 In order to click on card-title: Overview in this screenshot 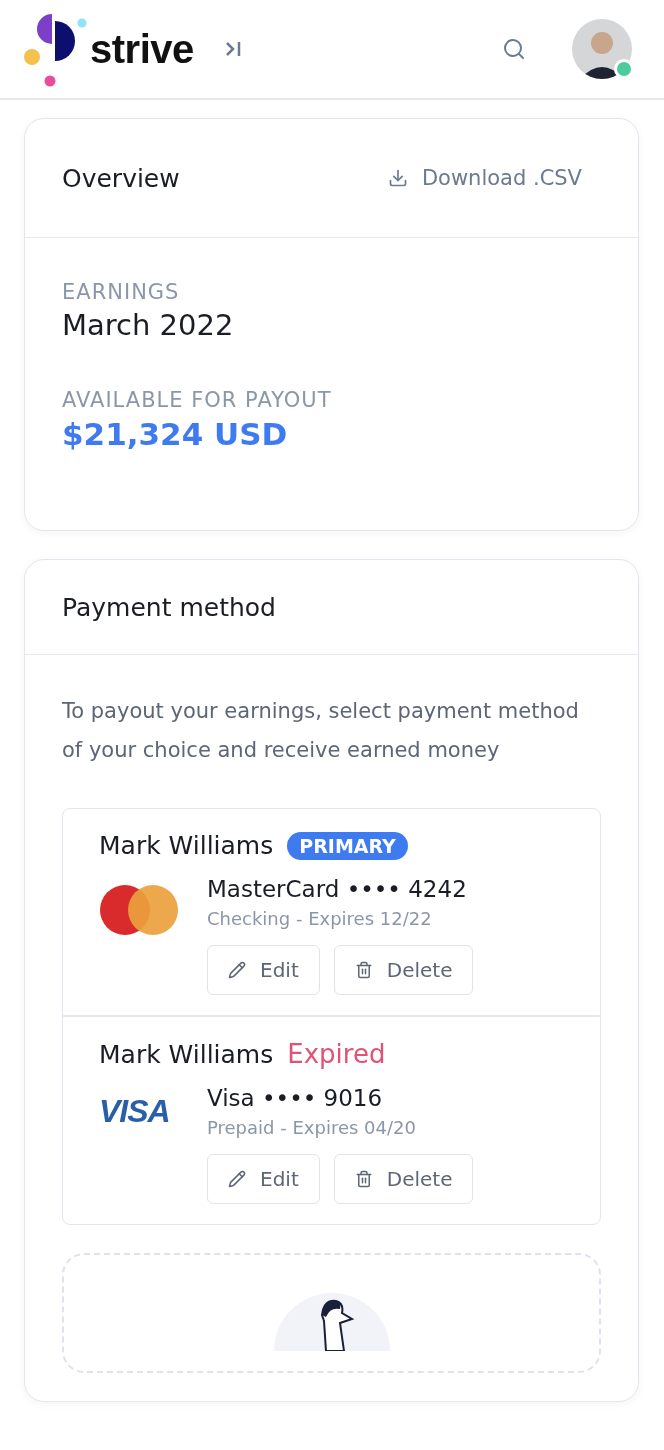, I will do `click(121, 178)`.